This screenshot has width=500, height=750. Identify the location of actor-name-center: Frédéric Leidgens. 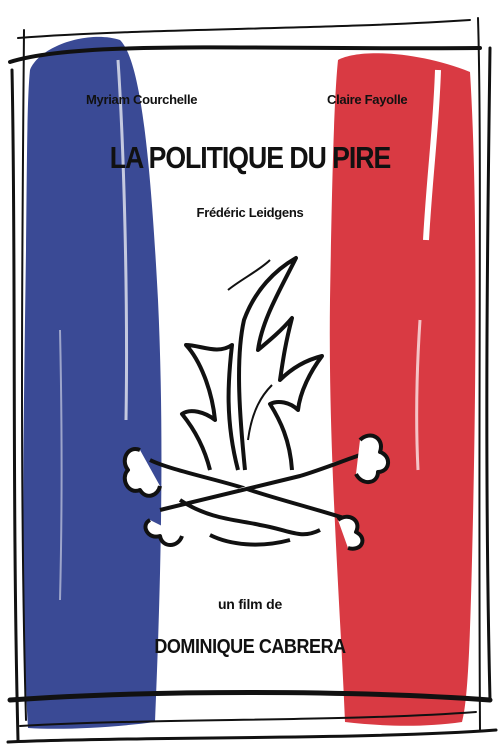
(250, 212).